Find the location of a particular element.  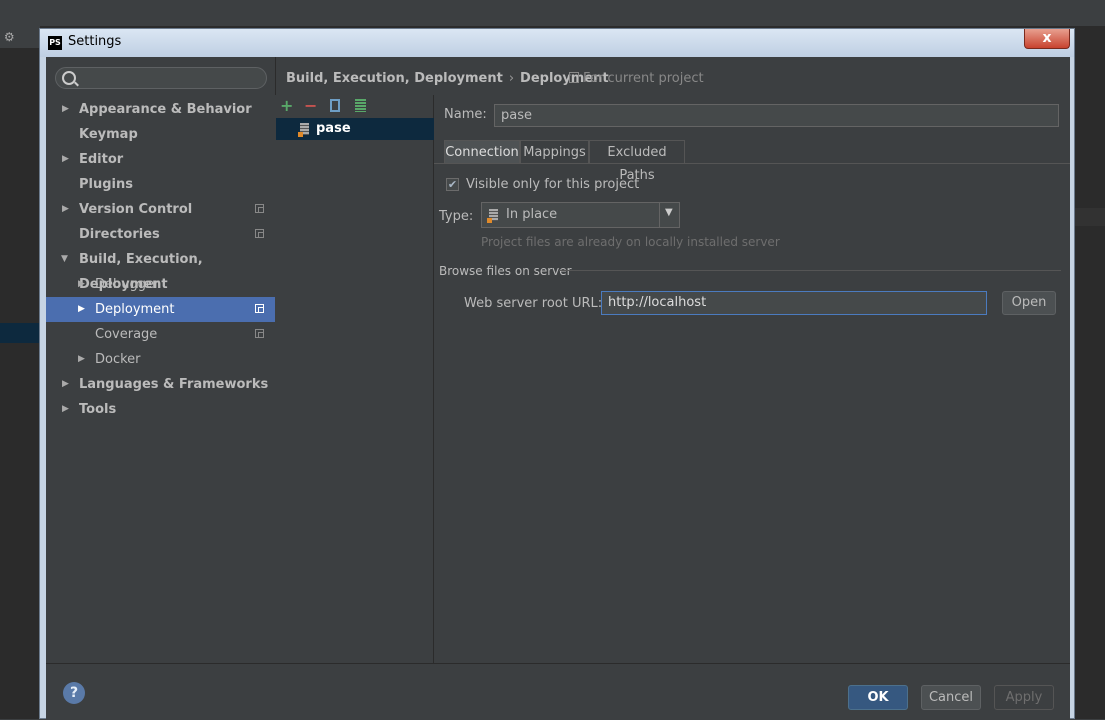

type-select-value: In place is located at coordinates (532, 214).